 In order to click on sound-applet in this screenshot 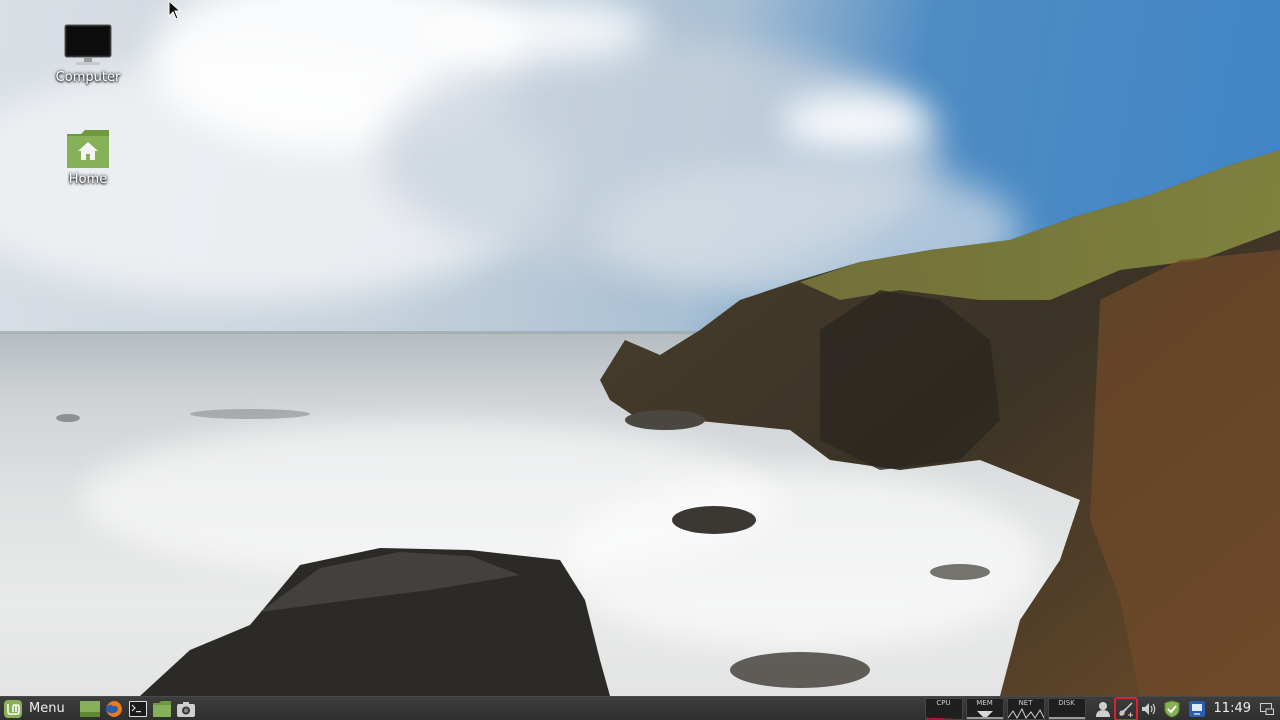, I will do `click(1149, 709)`.